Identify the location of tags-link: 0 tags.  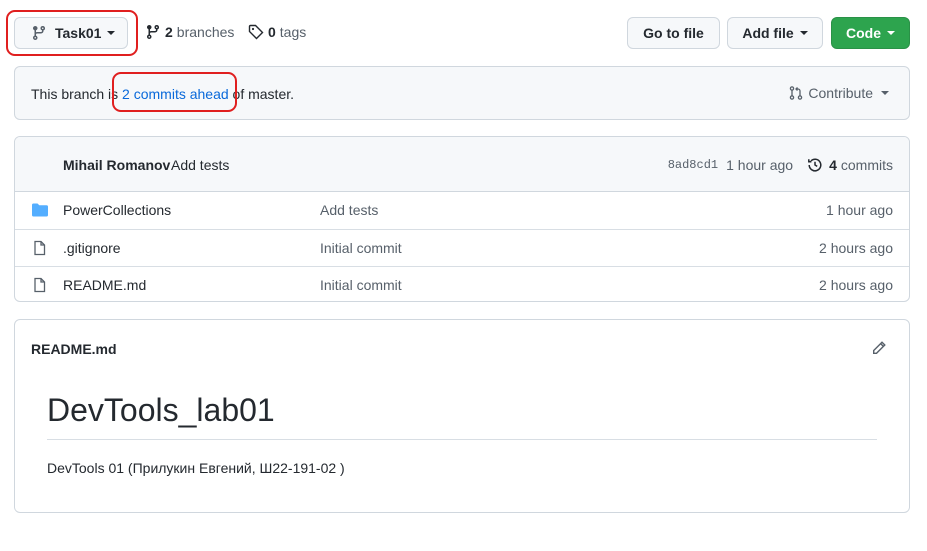
(277, 32).